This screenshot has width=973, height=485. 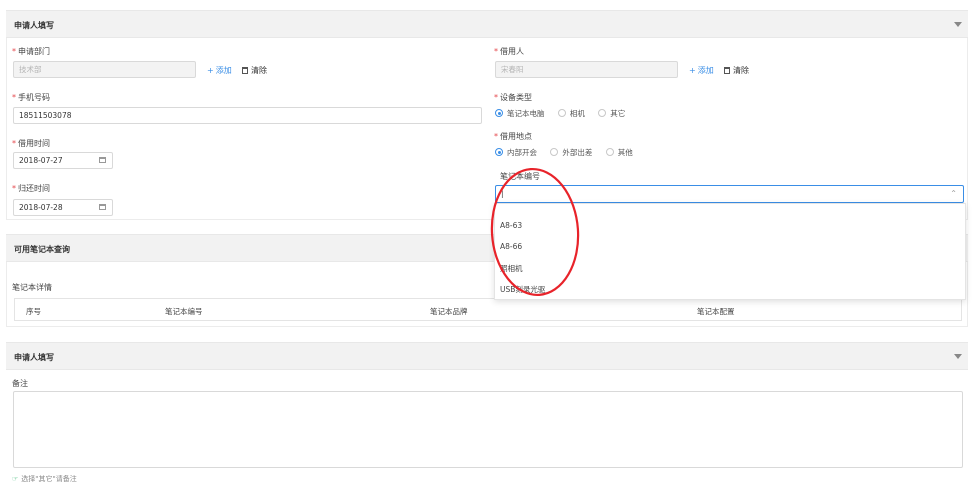 I want to click on location-radio-group: 内部开会 外部出差 其他, so click(x=569, y=152).